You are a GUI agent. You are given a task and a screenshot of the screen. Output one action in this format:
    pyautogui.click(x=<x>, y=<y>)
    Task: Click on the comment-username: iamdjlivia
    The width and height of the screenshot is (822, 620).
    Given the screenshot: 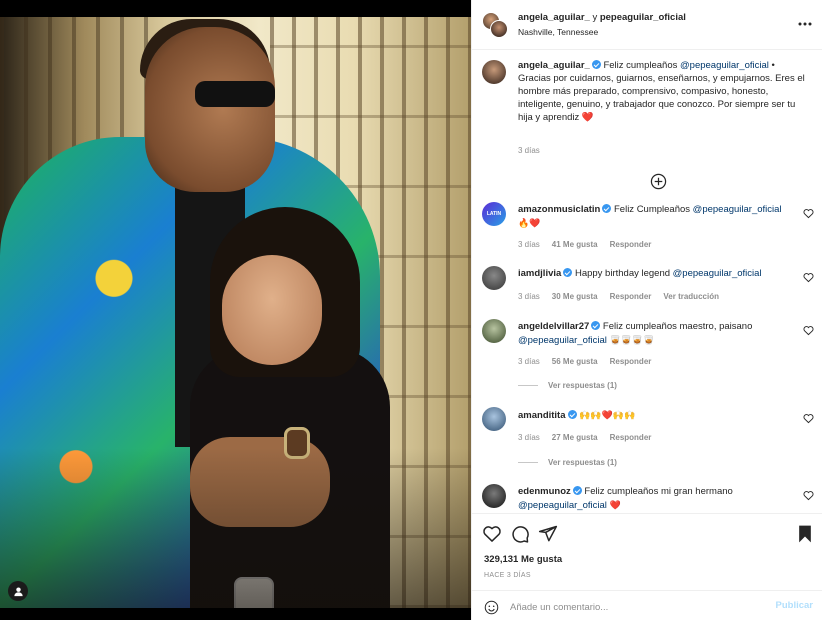 What is the action you would take?
    pyautogui.click(x=539, y=273)
    